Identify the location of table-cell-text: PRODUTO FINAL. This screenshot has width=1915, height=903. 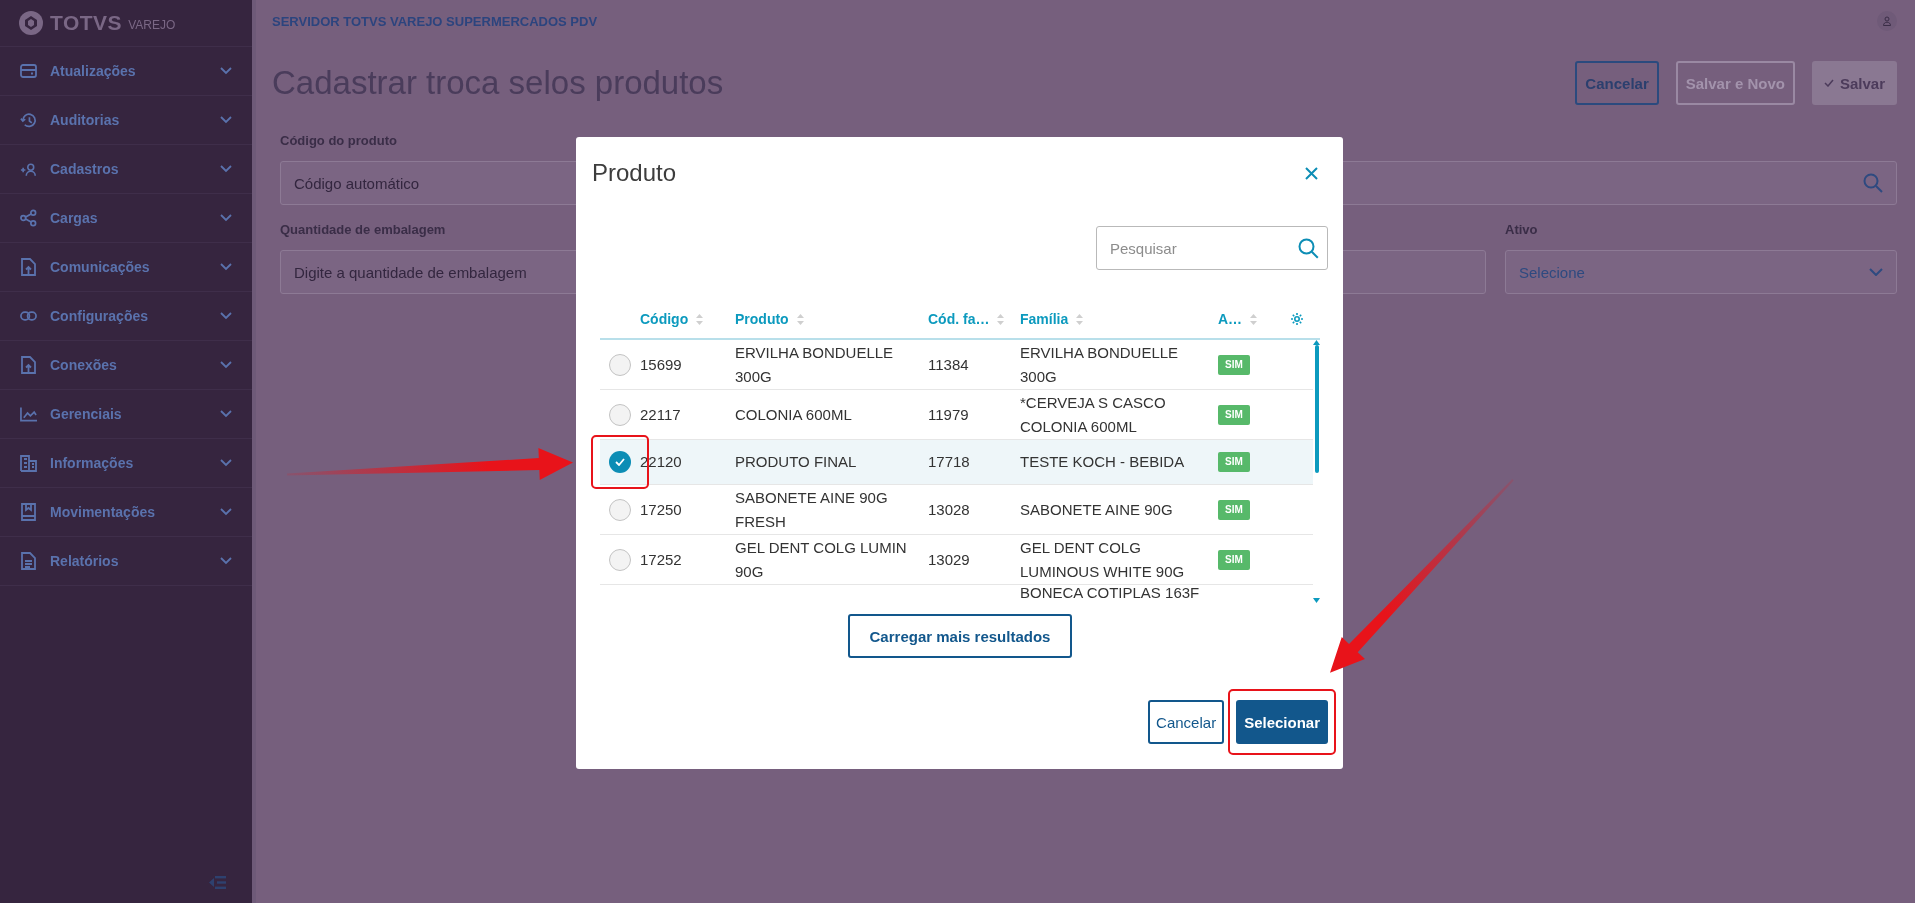
(796, 462).